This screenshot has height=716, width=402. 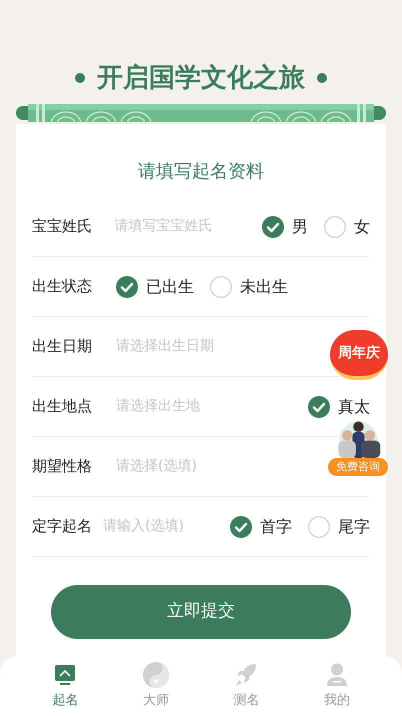 I want to click on option-label: 尾字, so click(x=354, y=526).